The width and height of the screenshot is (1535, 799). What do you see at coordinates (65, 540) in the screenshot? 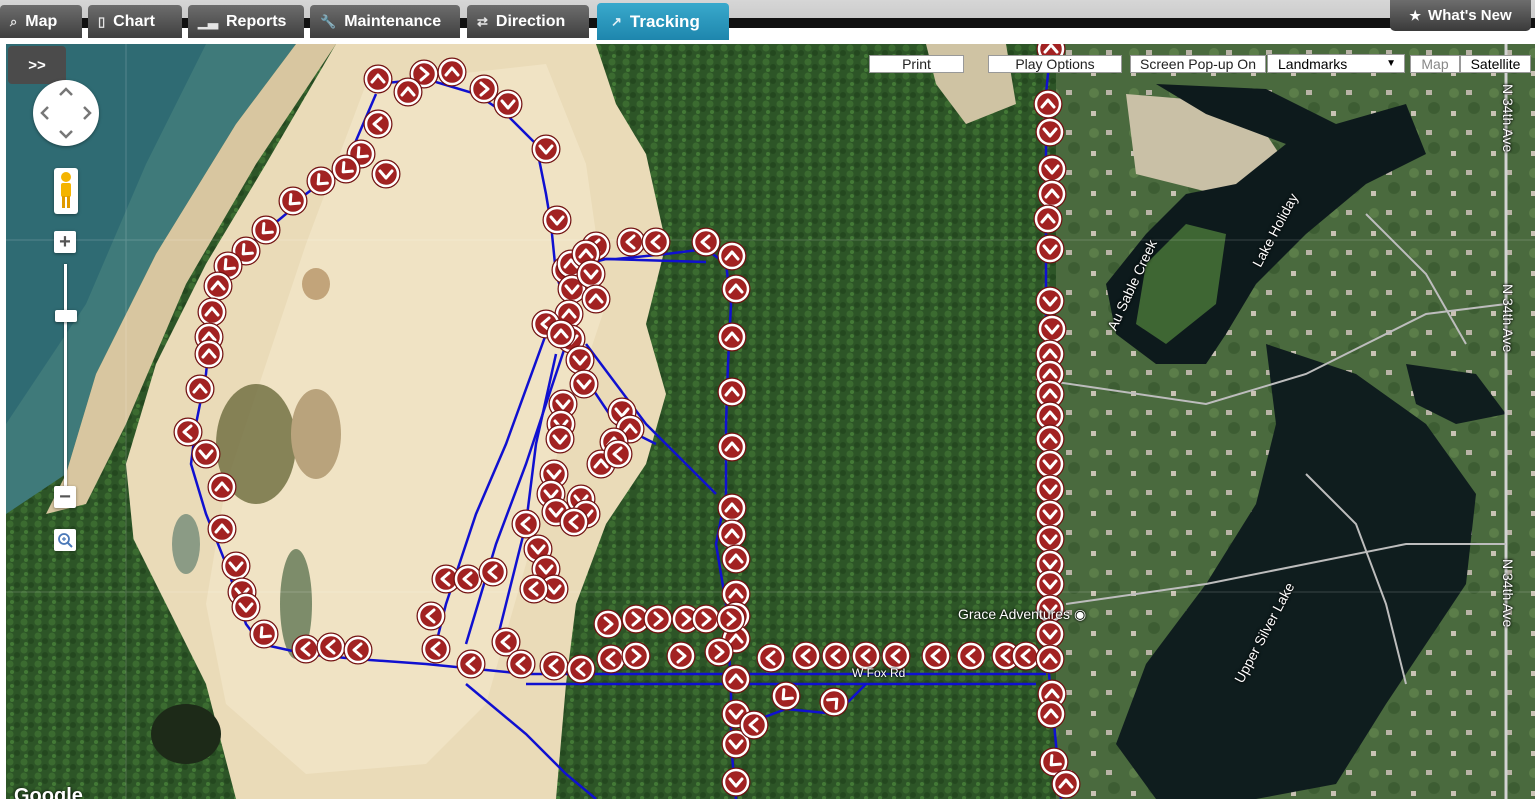
I see `zoom-box-button` at bounding box center [65, 540].